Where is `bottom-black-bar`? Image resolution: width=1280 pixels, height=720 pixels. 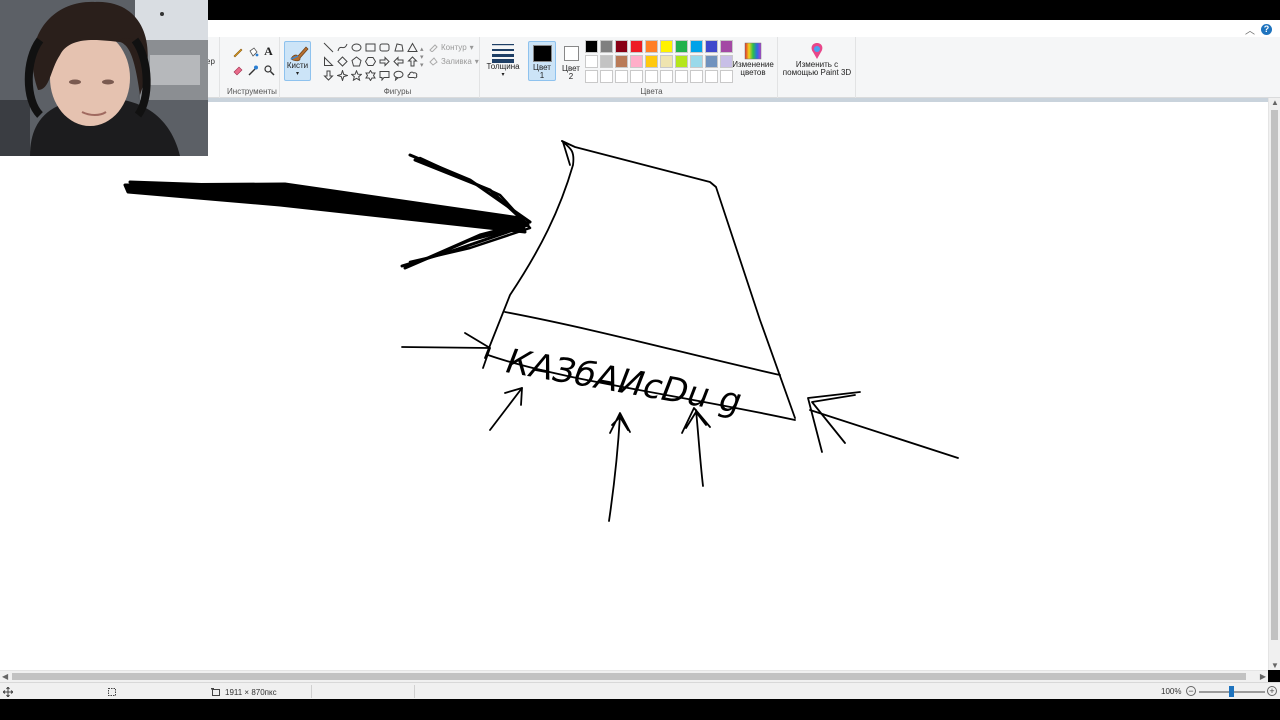
bottom-black-bar is located at coordinates (640, 709).